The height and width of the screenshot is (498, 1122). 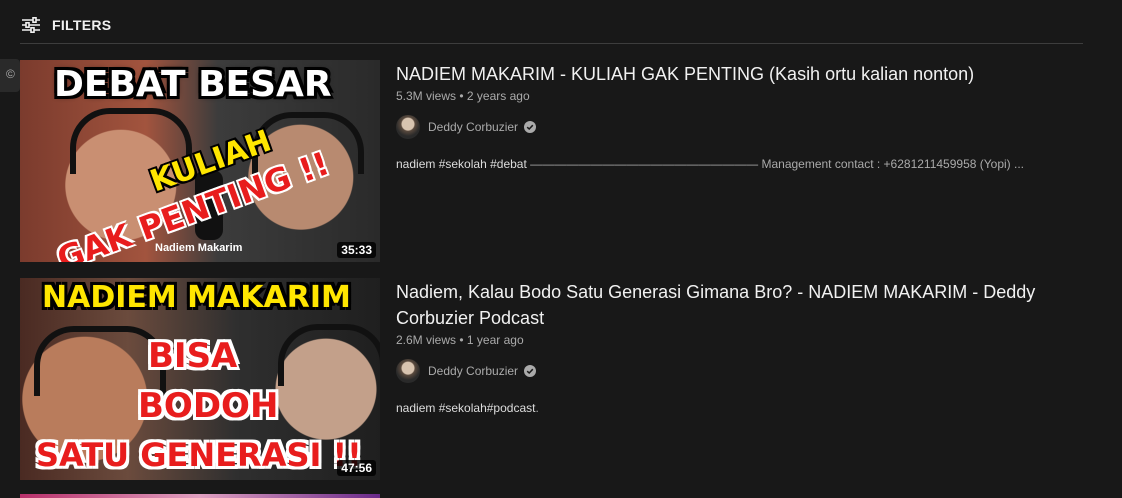 I want to click on thumbnail-caption: BODOH, so click(x=208, y=406).